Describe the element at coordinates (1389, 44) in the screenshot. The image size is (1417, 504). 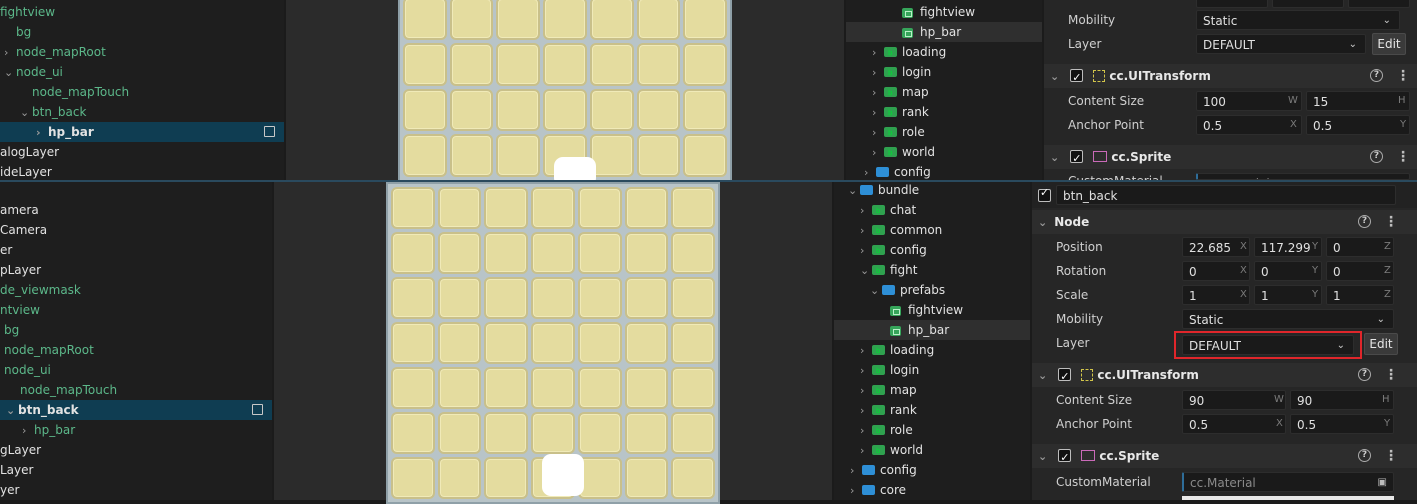
I see `edit-layer-button: Edit` at that location.